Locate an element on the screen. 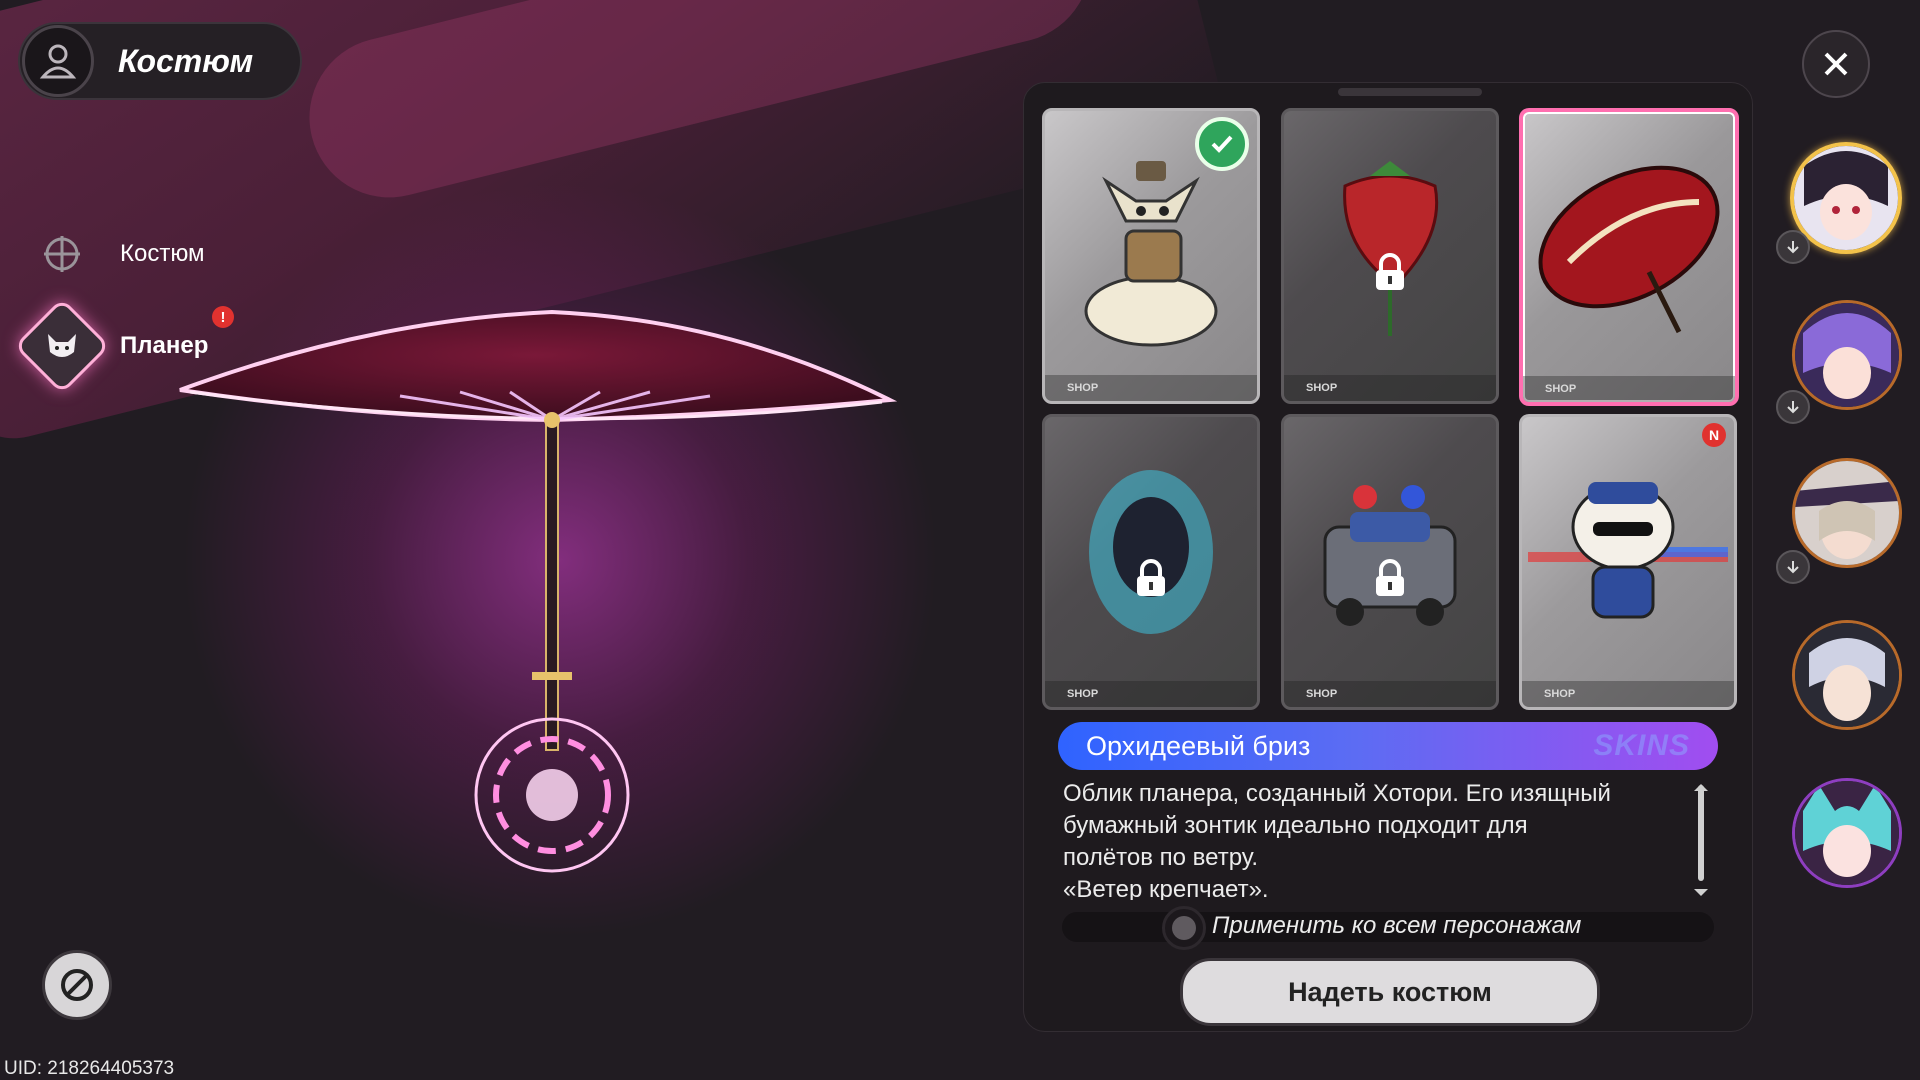 This screenshot has width=1920, height=1080. card-strawberry: SHOP is located at coordinates (1390, 256).